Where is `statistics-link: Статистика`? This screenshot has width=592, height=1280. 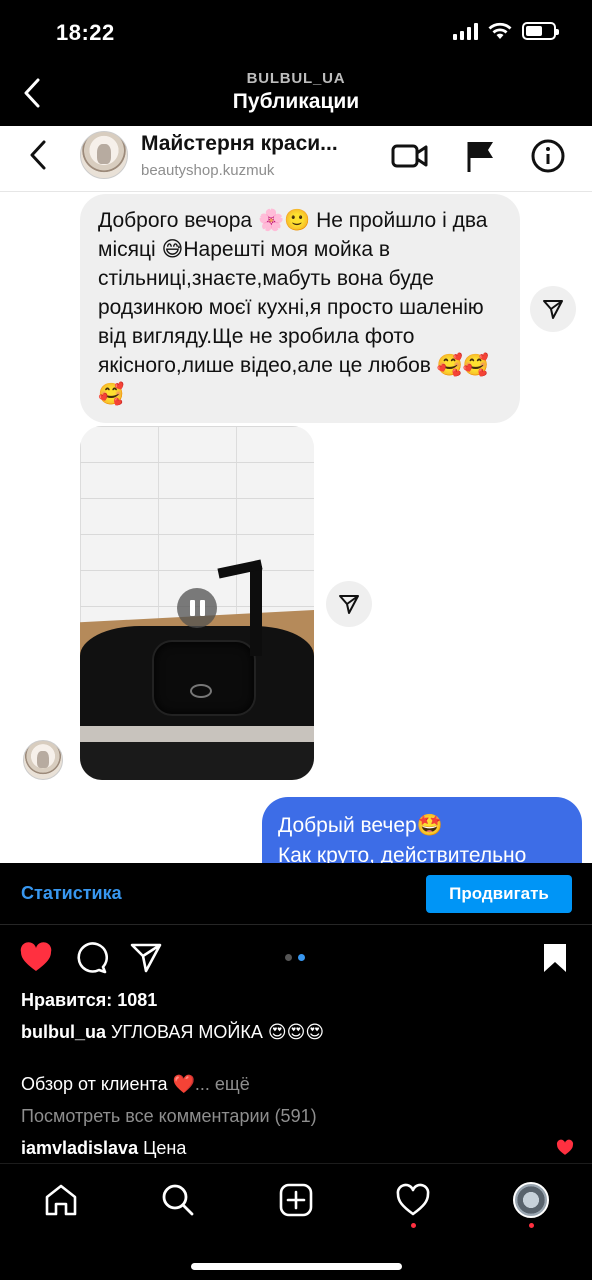
statistics-link: Статистика is located at coordinates (71, 893).